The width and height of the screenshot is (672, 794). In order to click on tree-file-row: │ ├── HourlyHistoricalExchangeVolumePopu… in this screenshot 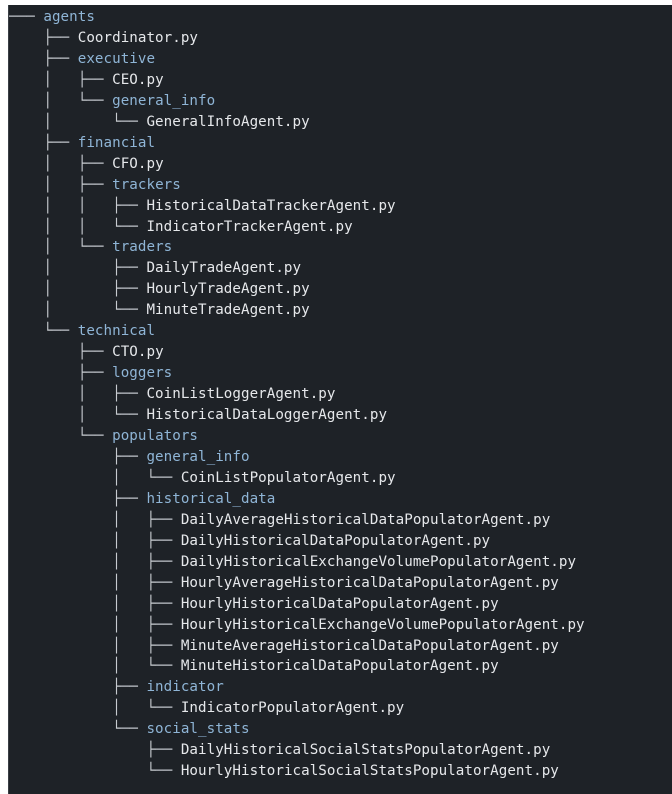, I will do `click(297, 625)`.